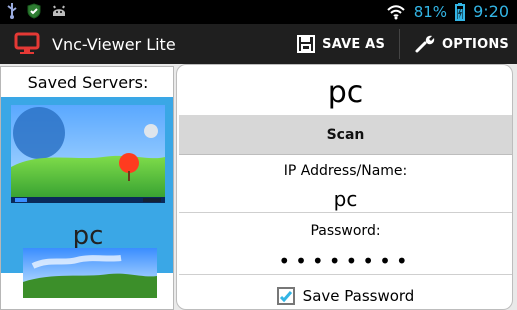  Describe the element at coordinates (88, 82) in the screenshot. I see `saved-servers-heading: Saved Servers:` at that location.